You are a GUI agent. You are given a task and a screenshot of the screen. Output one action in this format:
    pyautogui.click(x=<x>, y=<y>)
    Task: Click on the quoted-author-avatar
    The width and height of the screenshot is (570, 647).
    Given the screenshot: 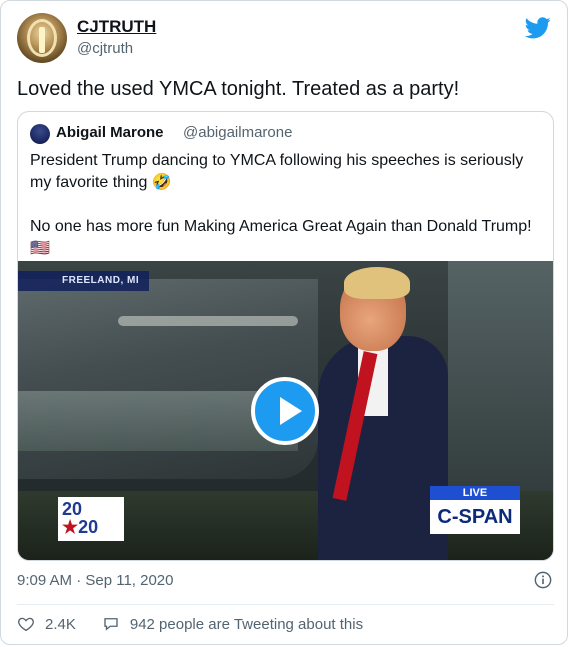 What is the action you would take?
    pyautogui.click(x=40, y=134)
    